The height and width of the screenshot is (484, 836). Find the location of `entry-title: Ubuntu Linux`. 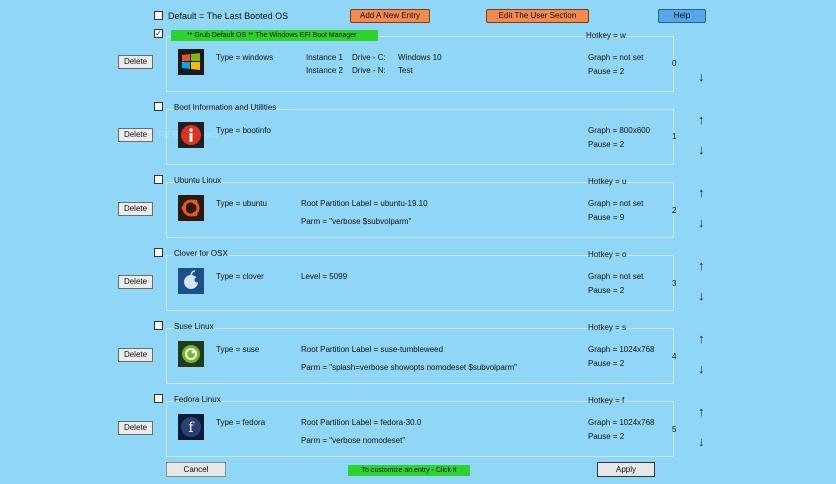

entry-title: Ubuntu Linux is located at coordinates (198, 180).